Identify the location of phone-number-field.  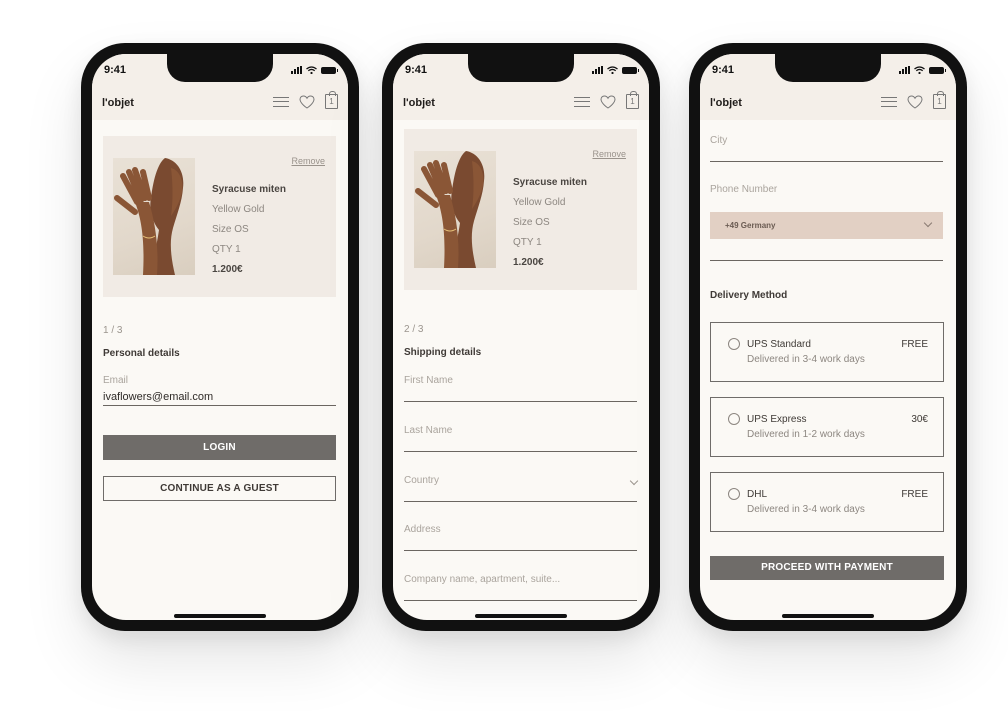
(826, 250).